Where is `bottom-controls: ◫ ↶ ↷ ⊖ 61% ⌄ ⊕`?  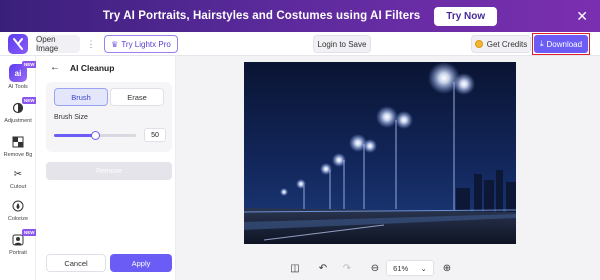 bottom-controls: ◫ ↶ ↷ ⊖ 61% ⌄ ⊕ is located at coordinates (388, 268).